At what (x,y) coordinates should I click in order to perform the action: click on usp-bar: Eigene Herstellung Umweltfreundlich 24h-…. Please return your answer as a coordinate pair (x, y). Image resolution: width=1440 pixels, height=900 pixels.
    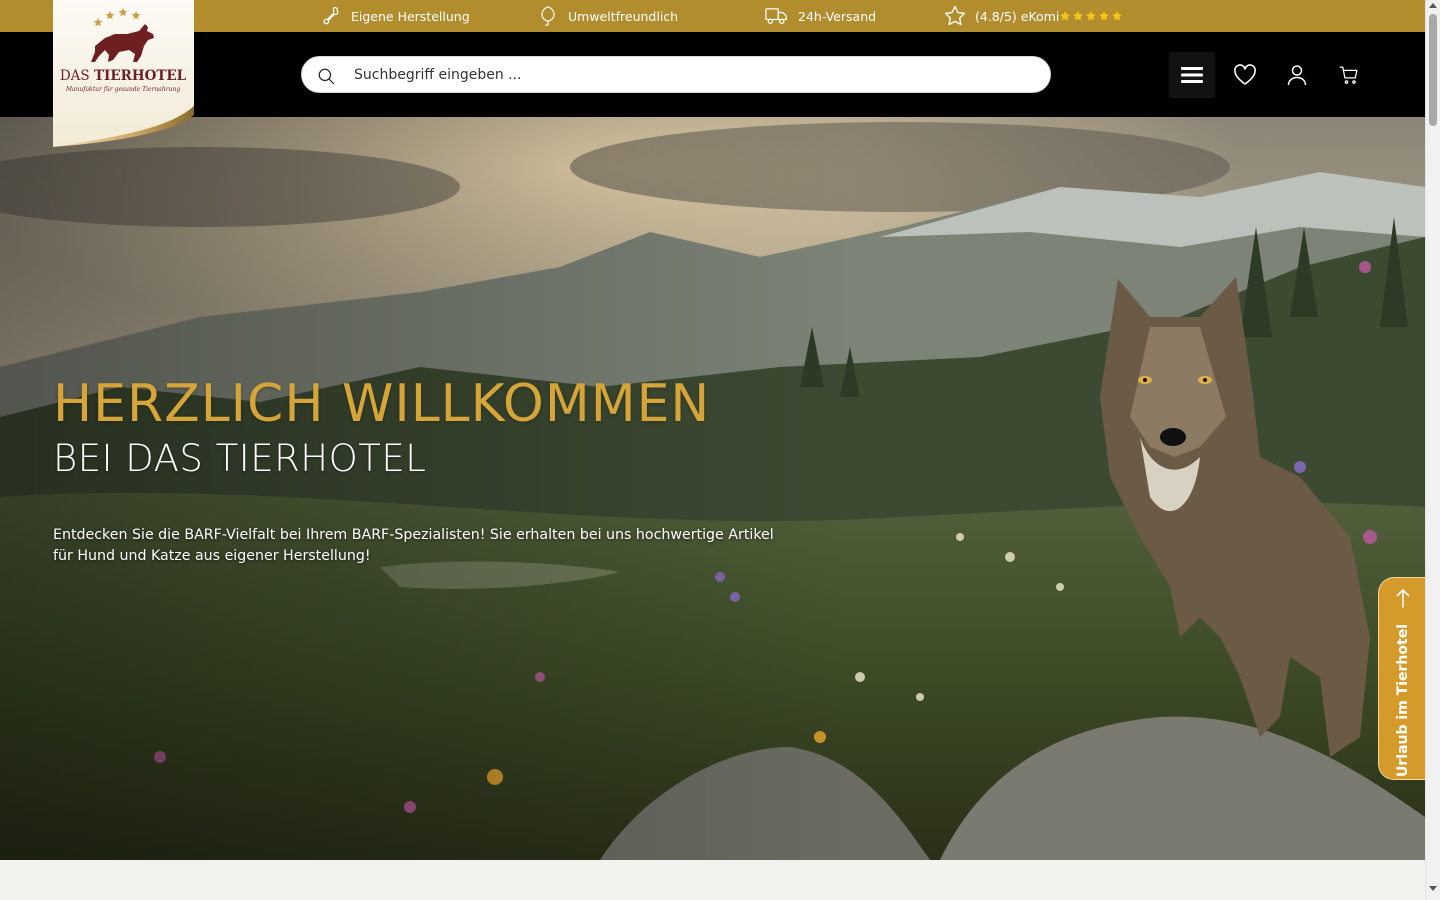
    Looking at the image, I should click on (712, 16).